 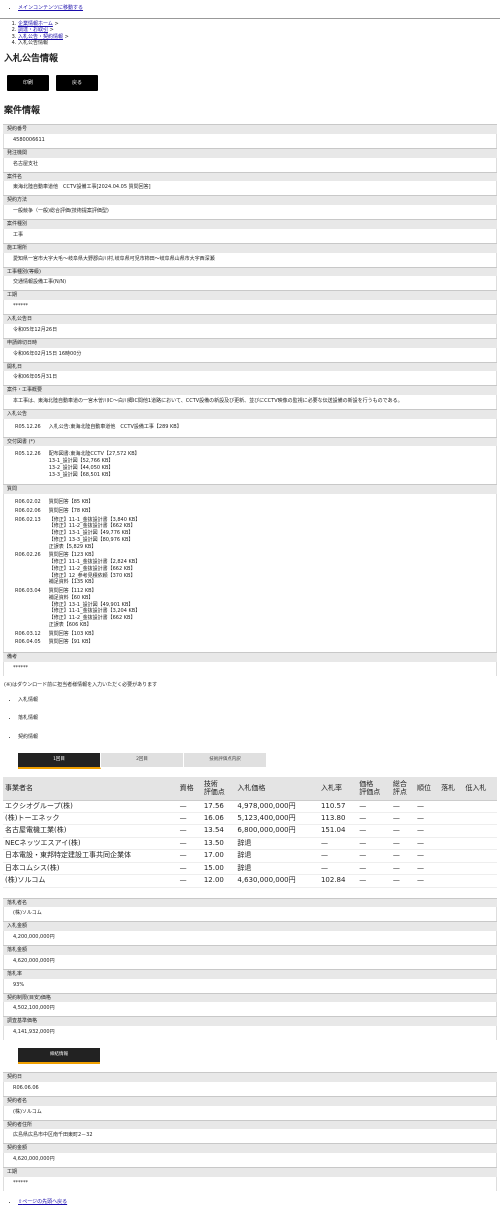 I want to click on contract-field-label: 契約金額, so click(x=250, y=1148).